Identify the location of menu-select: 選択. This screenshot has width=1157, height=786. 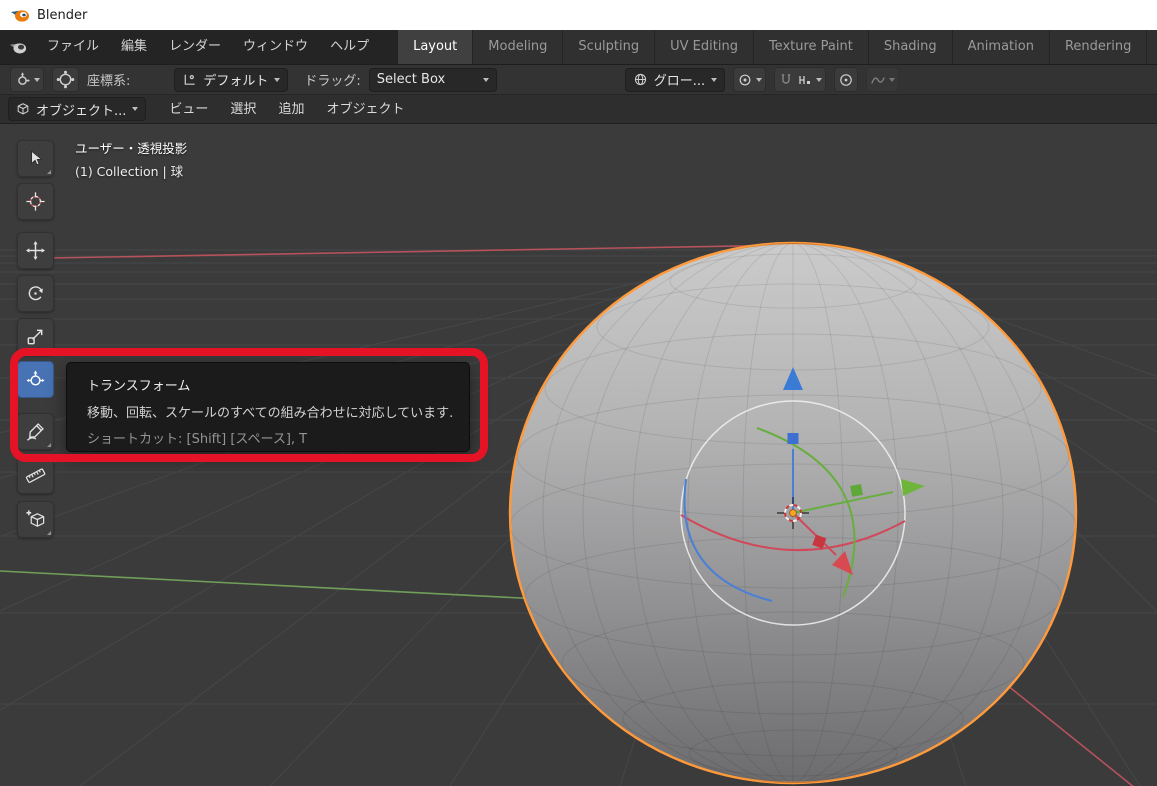
(243, 109).